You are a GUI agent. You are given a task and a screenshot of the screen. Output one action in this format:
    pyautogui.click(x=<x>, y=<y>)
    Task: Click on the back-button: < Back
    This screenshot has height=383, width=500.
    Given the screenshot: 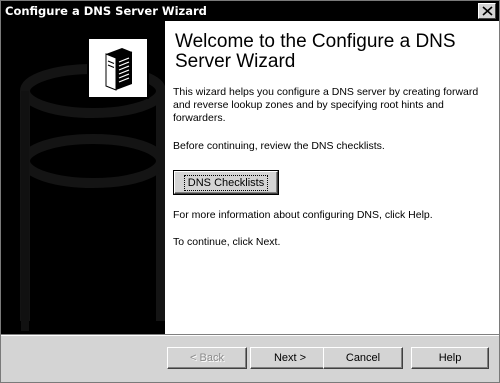 What is the action you would take?
    pyautogui.click(x=207, y=358)
    